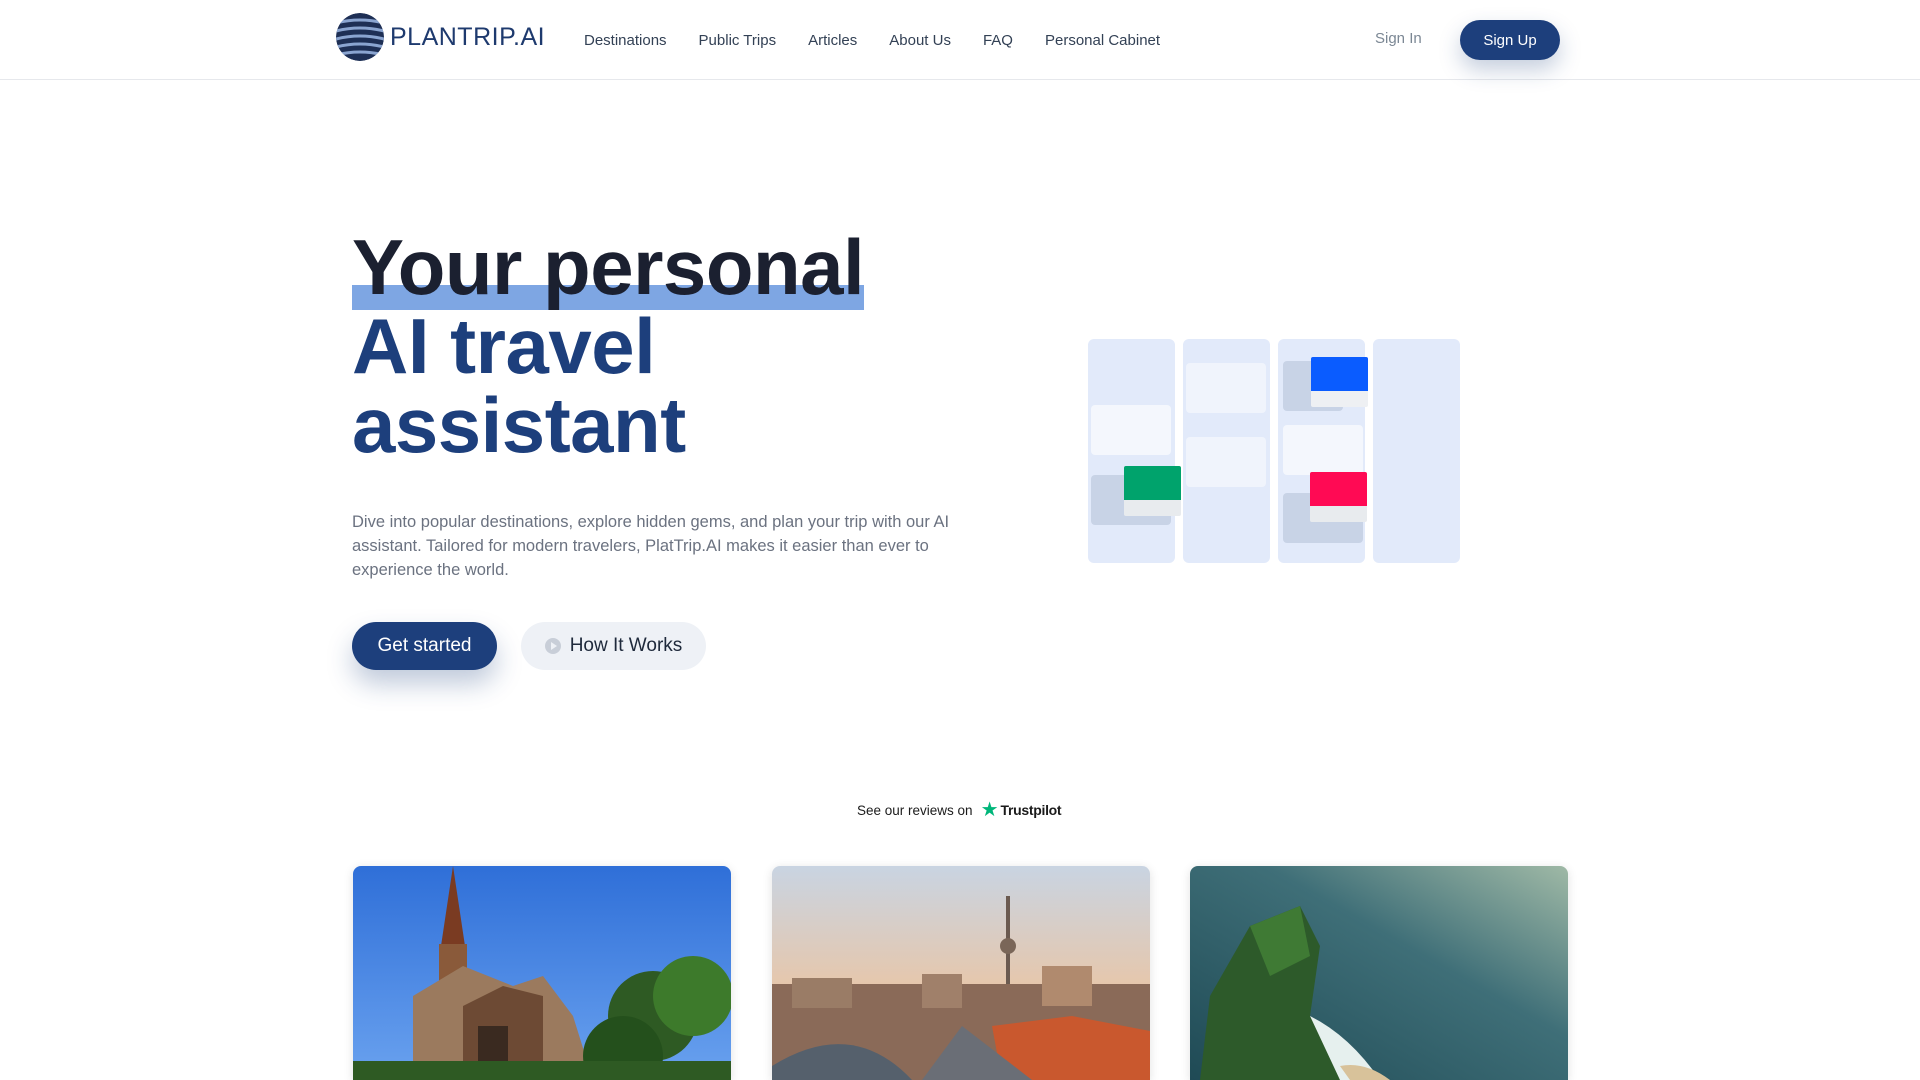 The width and height of the screenshot is (1920, 1080). What do you see at coordinates (625, 40) in the screenshot?
I see `nav-destinations: Destinations` at bounding box center [625, 40].